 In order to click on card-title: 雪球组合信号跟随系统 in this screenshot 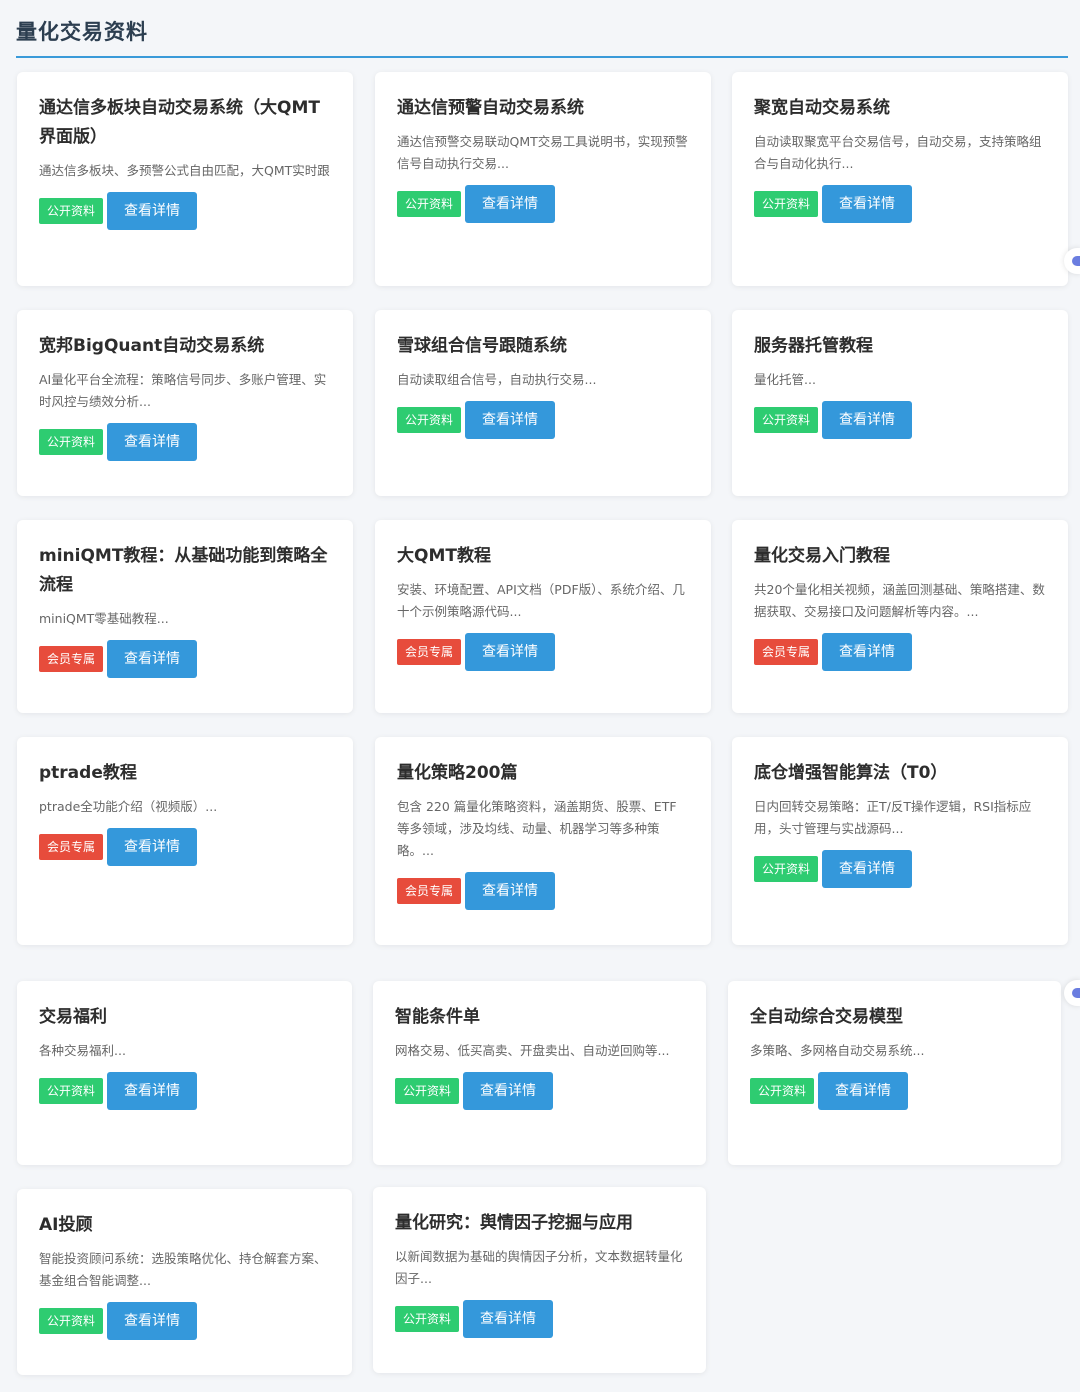, I will do `click(482, 346)`.